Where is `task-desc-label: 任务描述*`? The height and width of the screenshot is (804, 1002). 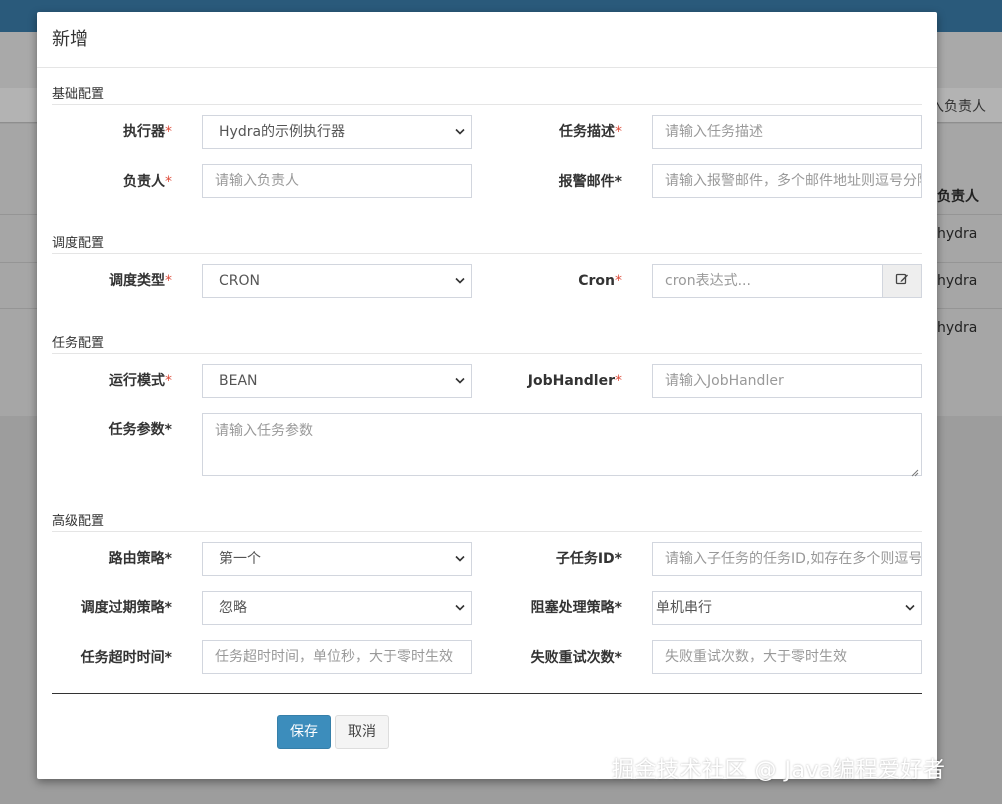
task-desc-label: 任务描述* is located at coordinates (590, 132).